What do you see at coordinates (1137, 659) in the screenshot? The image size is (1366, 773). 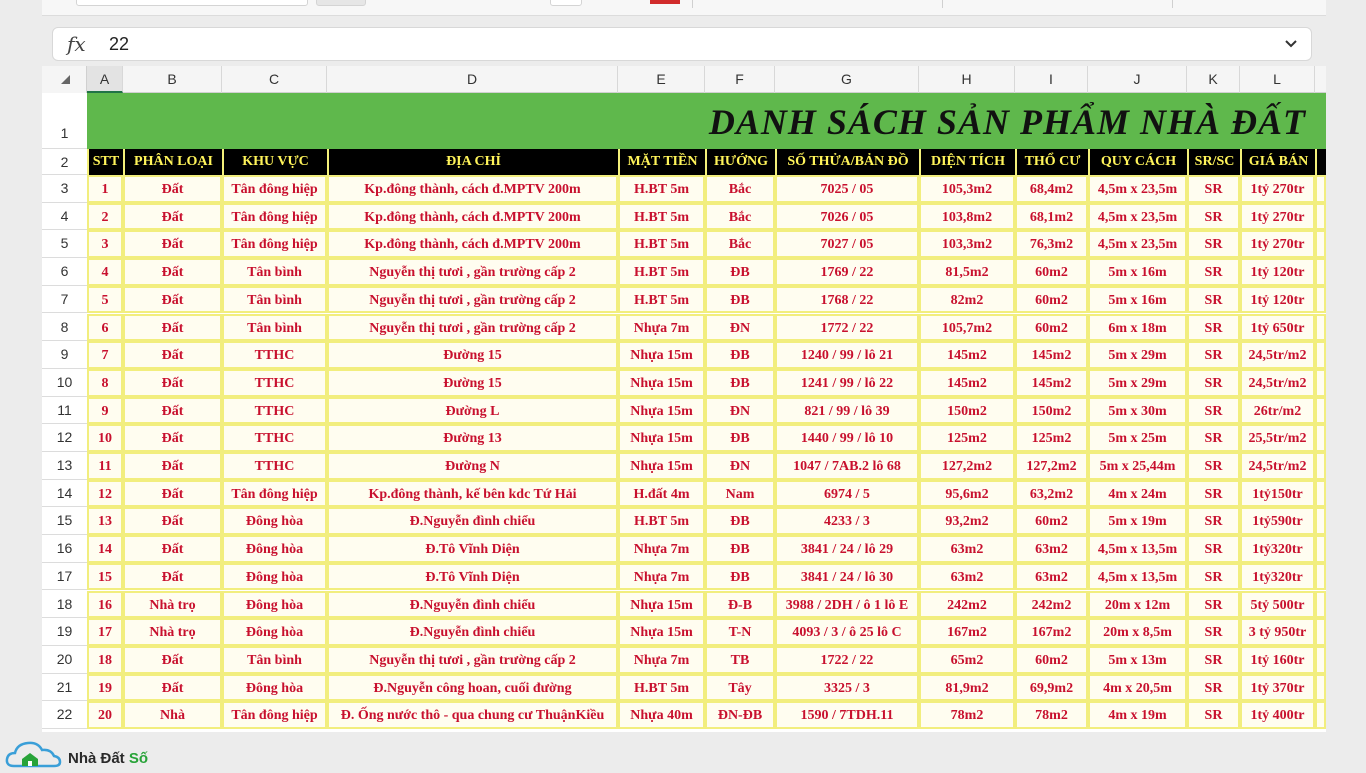 I see `table-cell: 5m x 13m` at bounding box center [1137, 659].